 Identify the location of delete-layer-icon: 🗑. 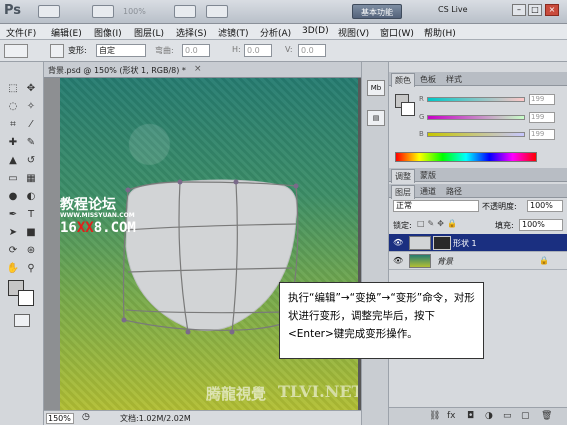
(546, 416).